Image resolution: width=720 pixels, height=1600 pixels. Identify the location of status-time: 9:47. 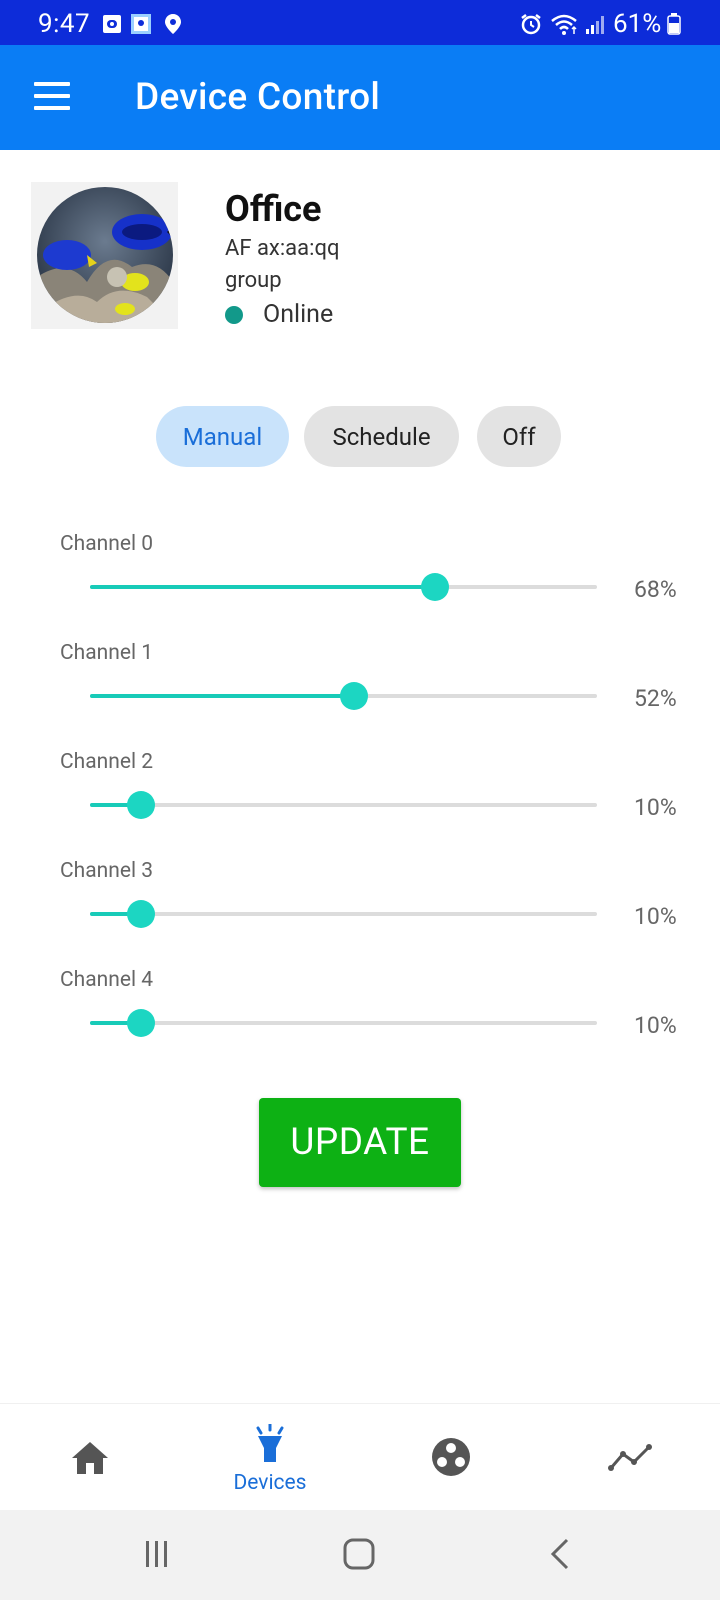
(64, 24).